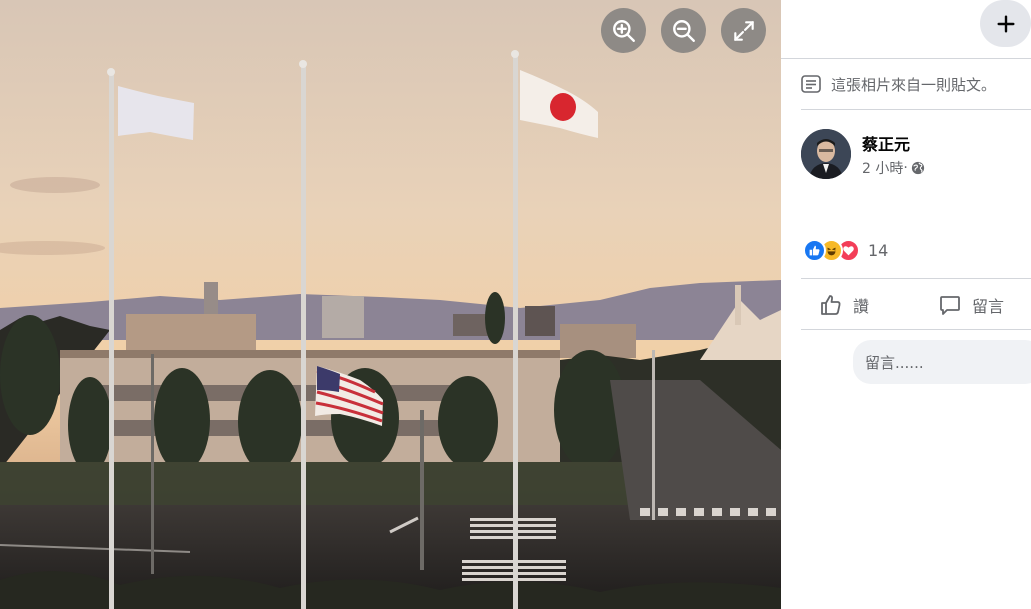 The width and height of the screenshot is (1031, 609). Describe the element at coordinates (971, 305) in the screenshot. I see `comment-button: 留言` at that location.